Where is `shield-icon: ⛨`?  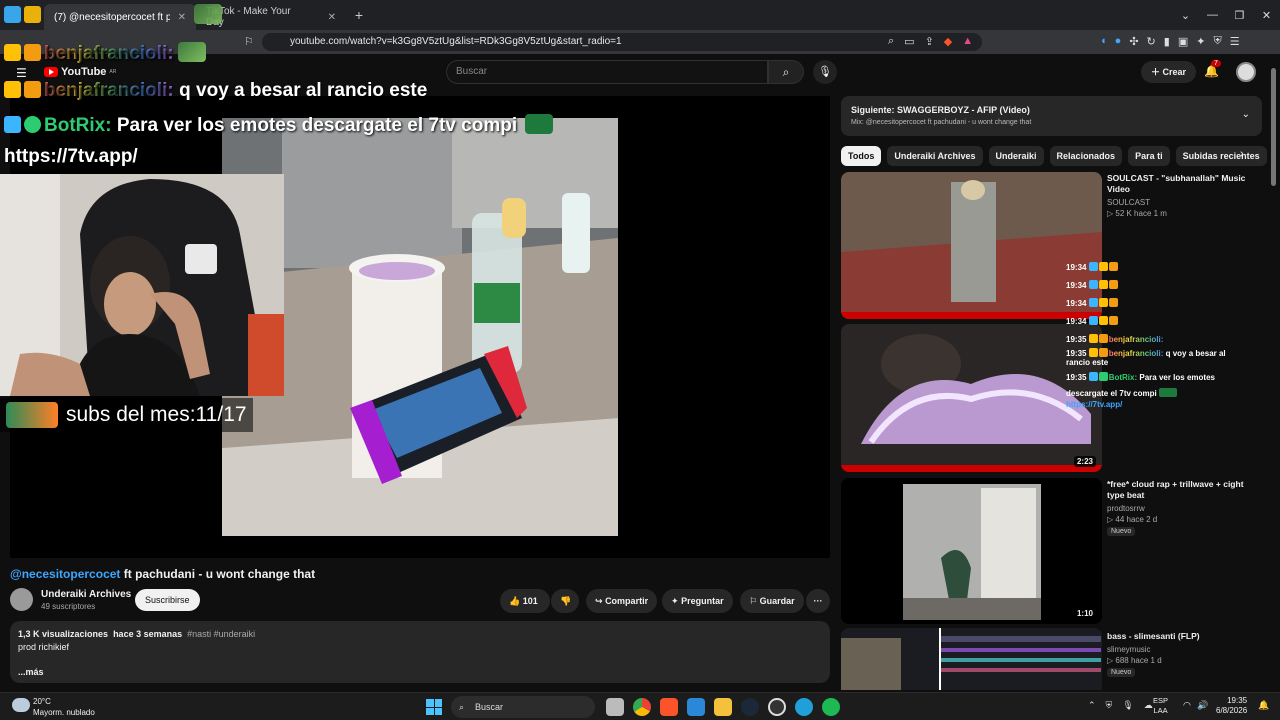 shield-icon: ⛨ is located at coordinates (1109, 705).